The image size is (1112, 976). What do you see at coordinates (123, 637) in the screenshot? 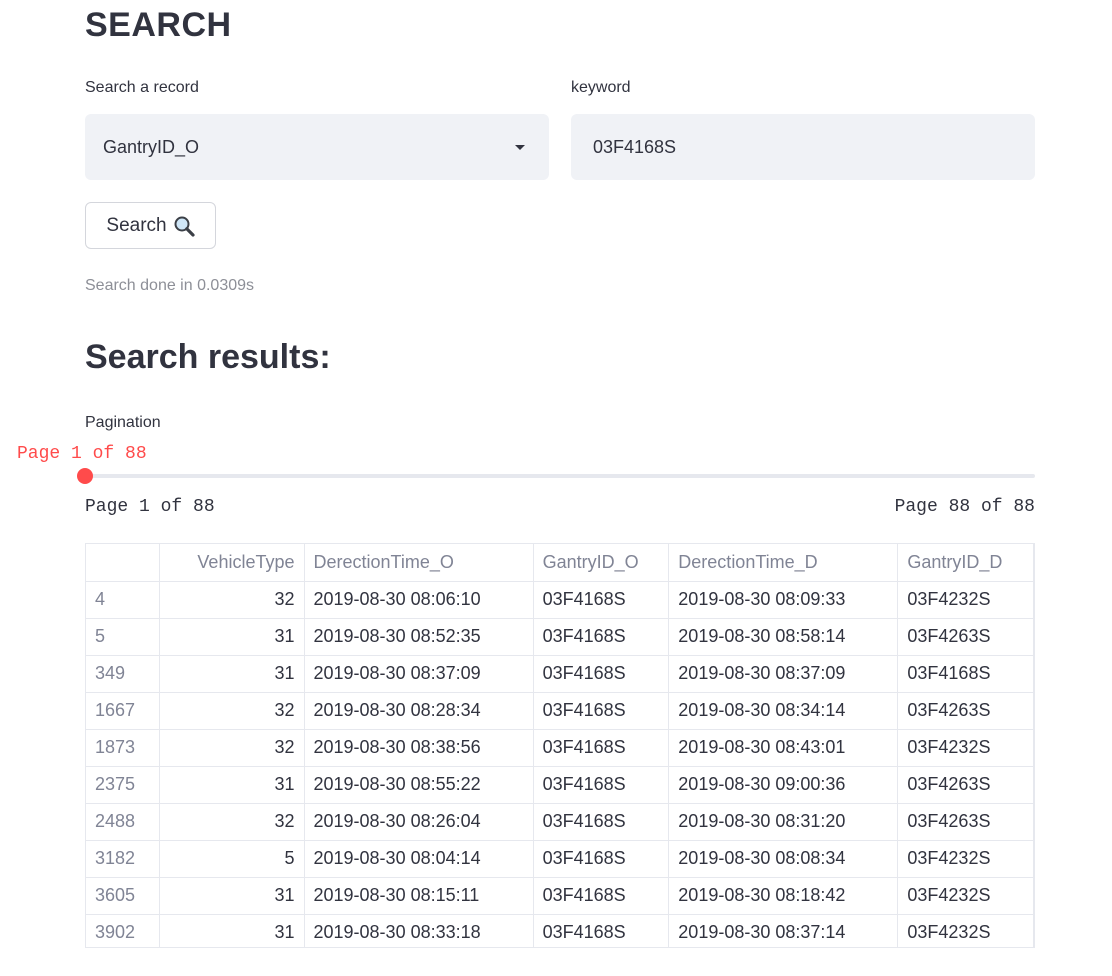
I see `cell-index: 5` at bounding box center [123, 637].